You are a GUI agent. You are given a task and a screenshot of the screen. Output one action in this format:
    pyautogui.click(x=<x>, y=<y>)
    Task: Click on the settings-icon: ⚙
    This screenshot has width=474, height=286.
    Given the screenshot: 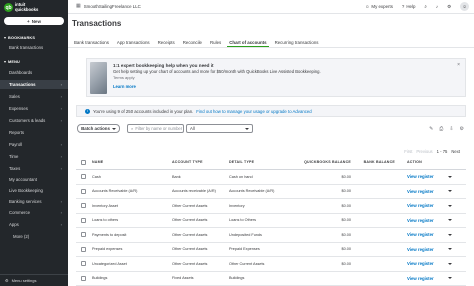 What is the action you would take?
    pyautogui.click(x=449, y=7)
    